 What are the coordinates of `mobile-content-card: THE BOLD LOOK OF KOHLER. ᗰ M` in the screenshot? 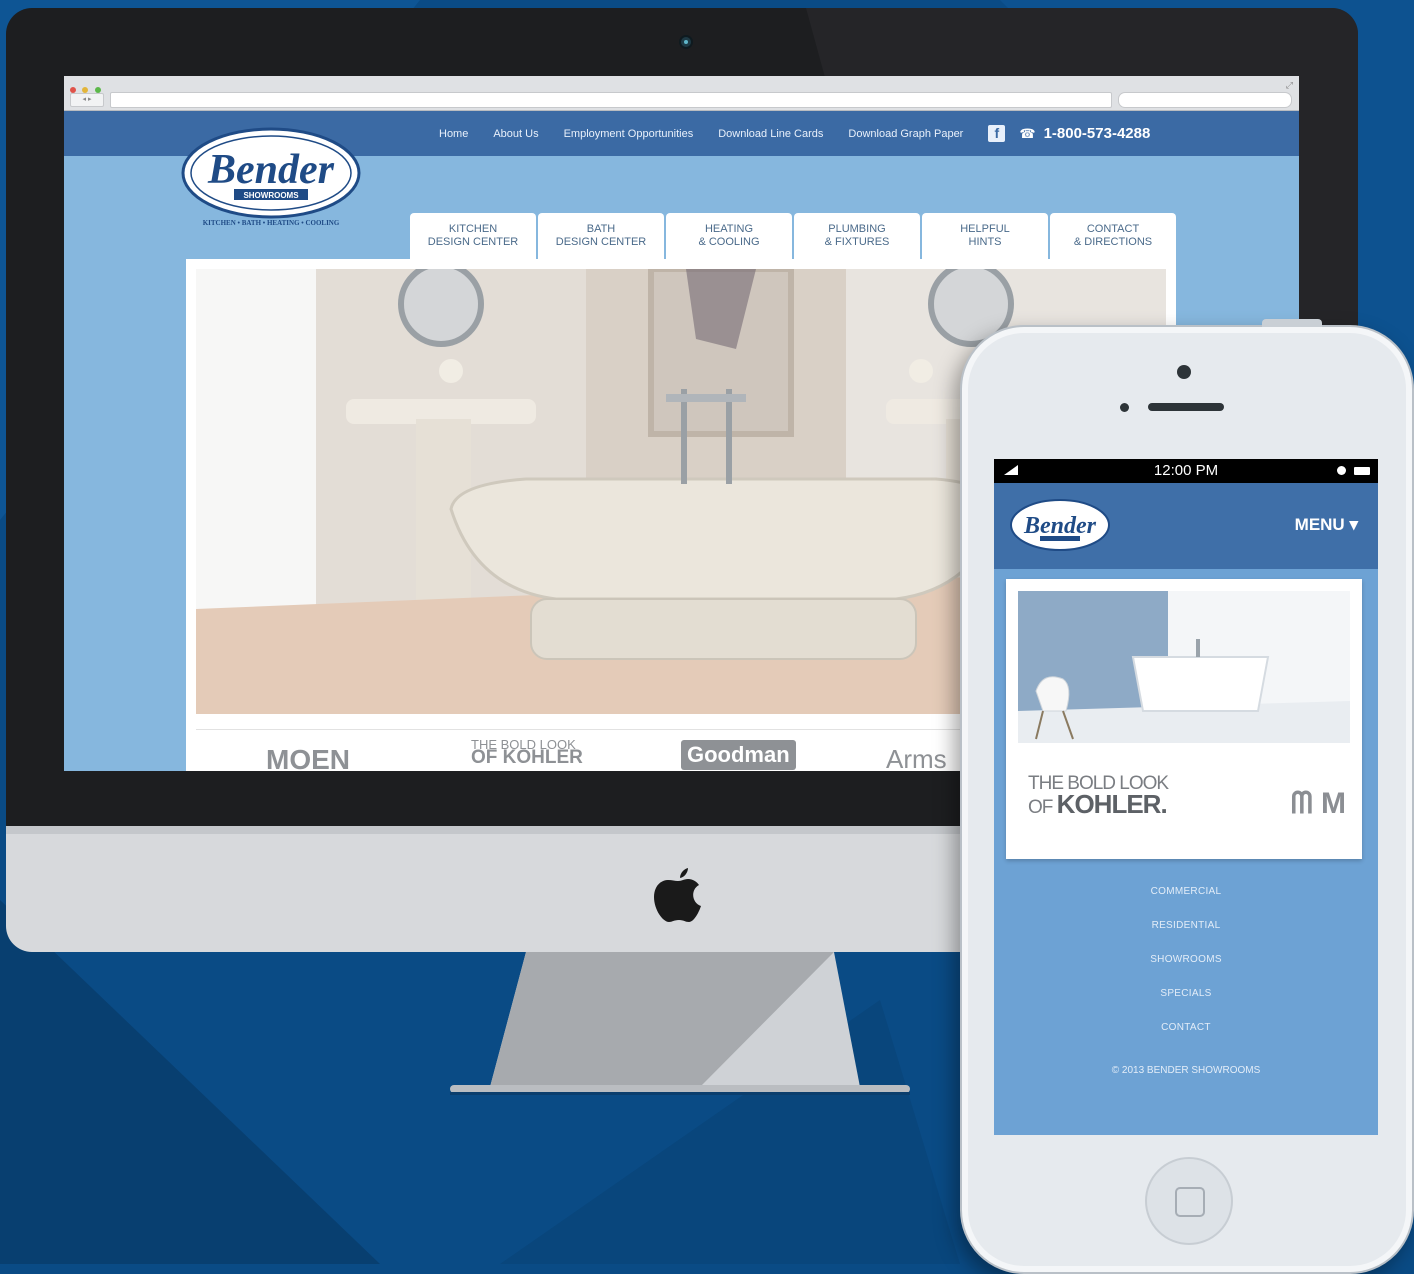 It's located at (1184, 719).